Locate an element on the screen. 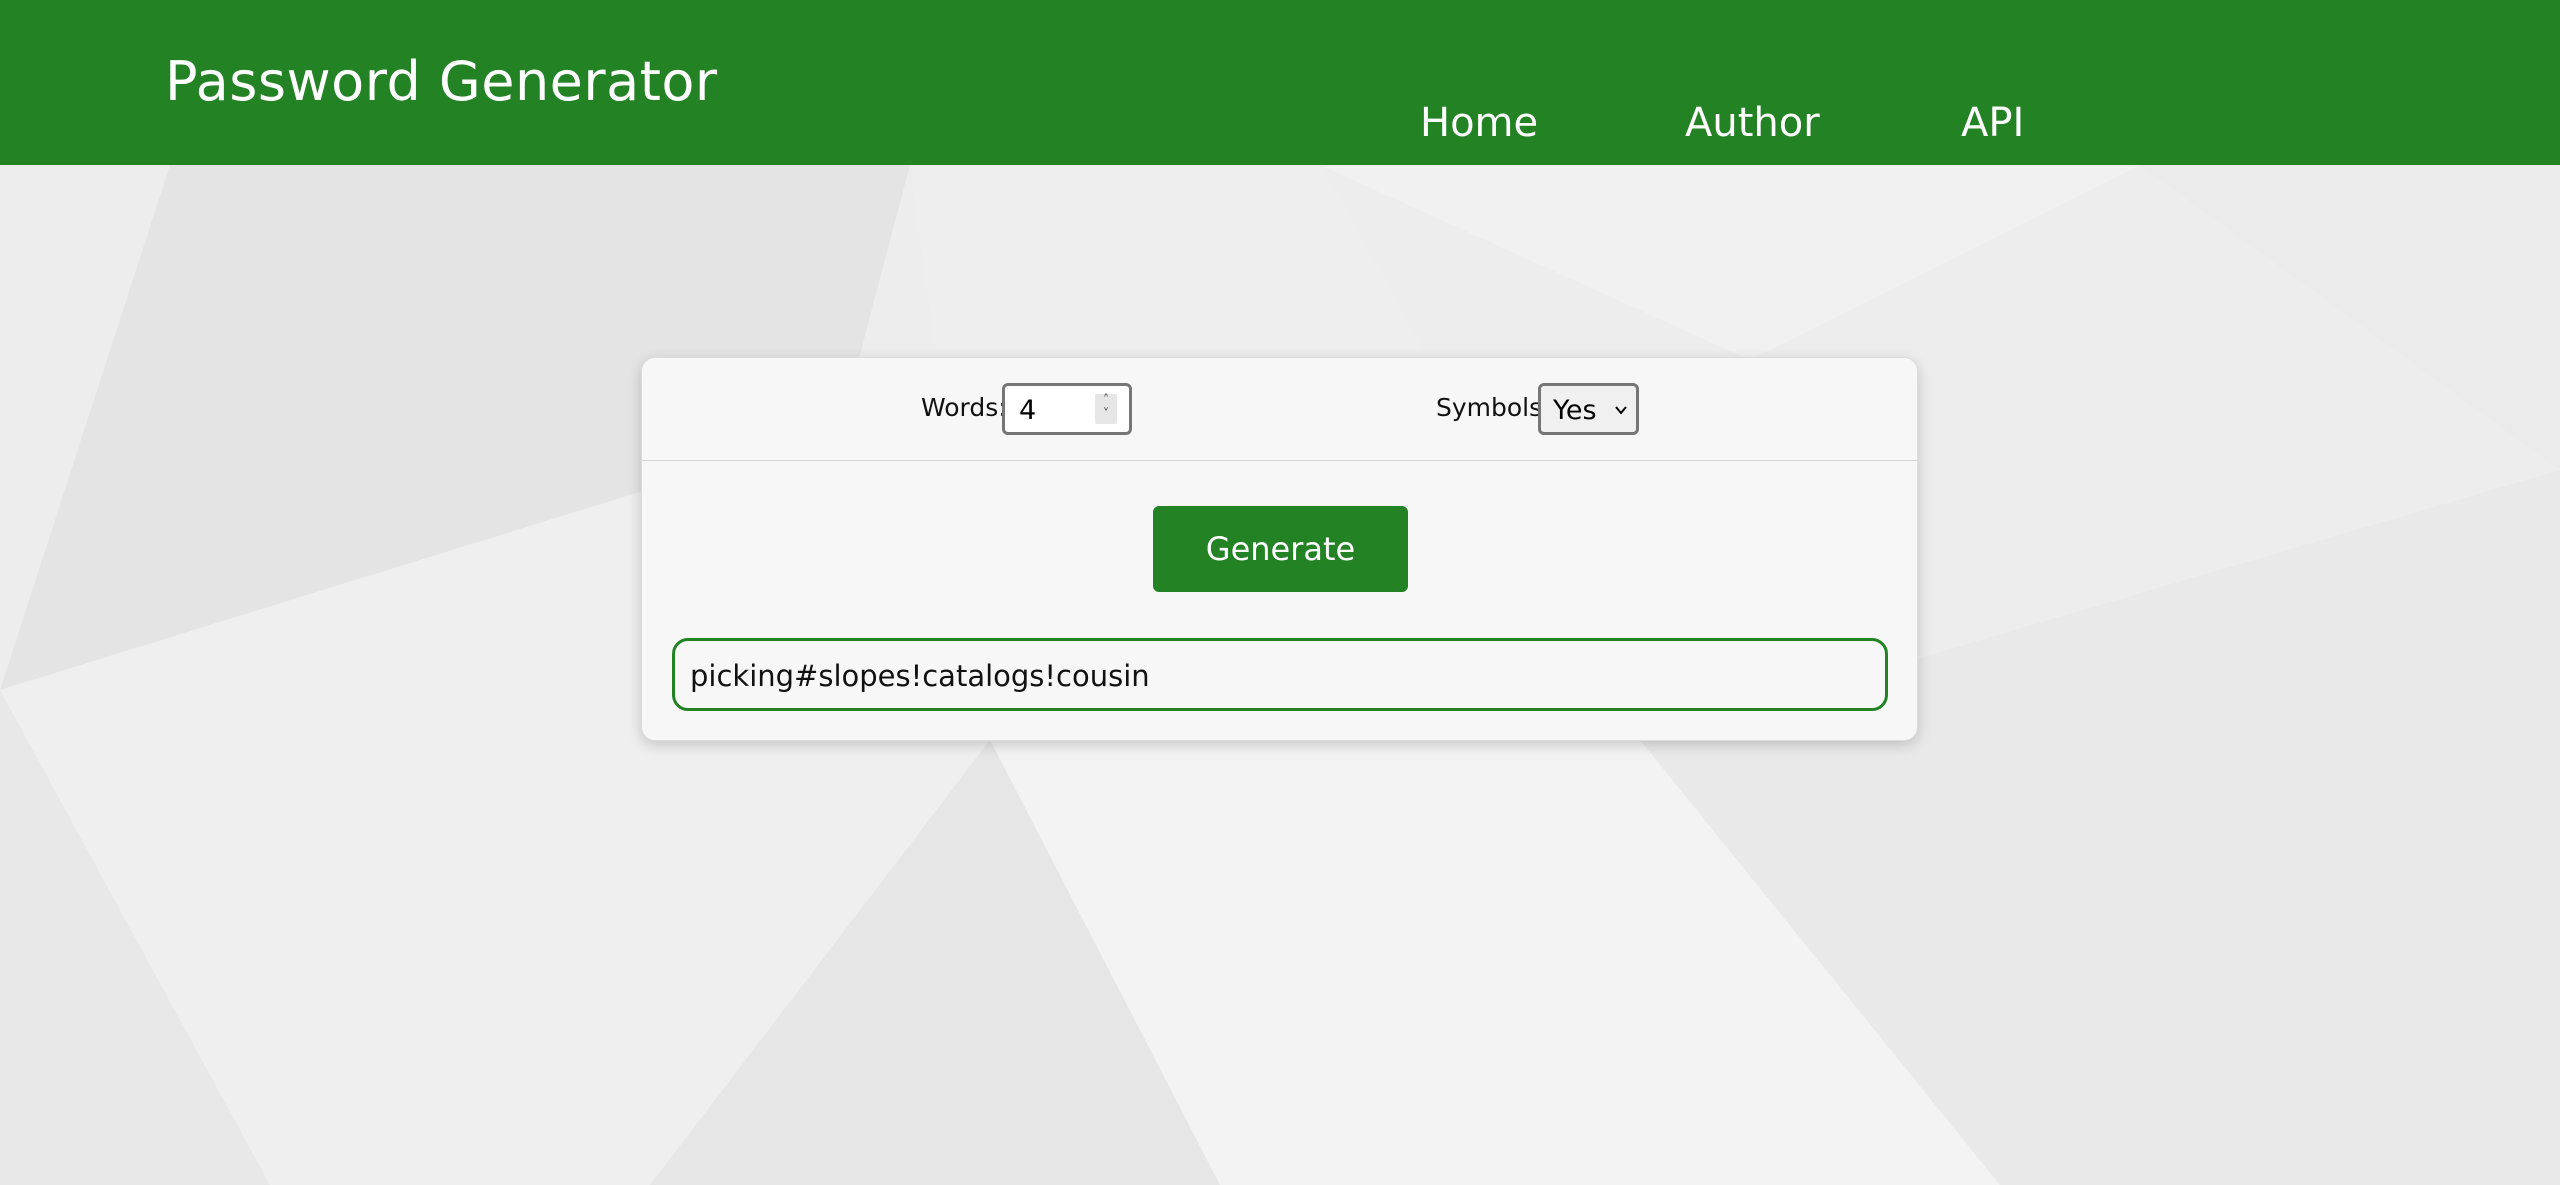  symbols-select: Yes is located at coordinates (1588, 409).